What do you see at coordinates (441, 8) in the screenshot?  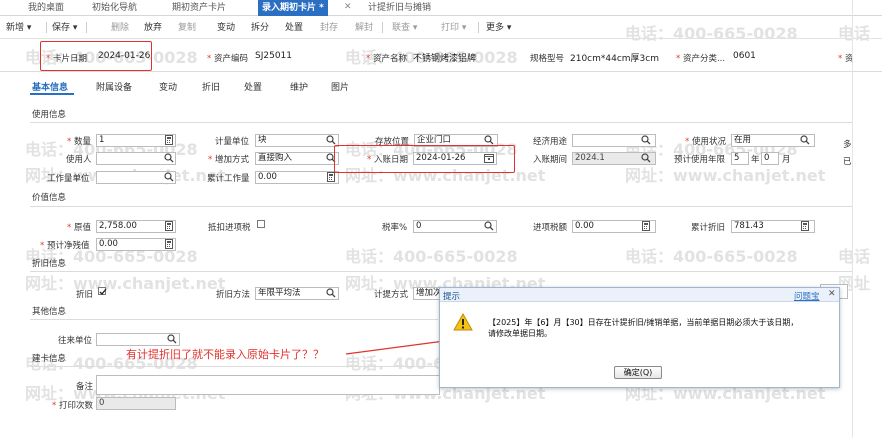 I see `tab-bar: 我的桌面 初始化导航 期初资产卡片 录入期初卡片 * ✕ 计提折旧与摊销` at bounding box center [441, 8].